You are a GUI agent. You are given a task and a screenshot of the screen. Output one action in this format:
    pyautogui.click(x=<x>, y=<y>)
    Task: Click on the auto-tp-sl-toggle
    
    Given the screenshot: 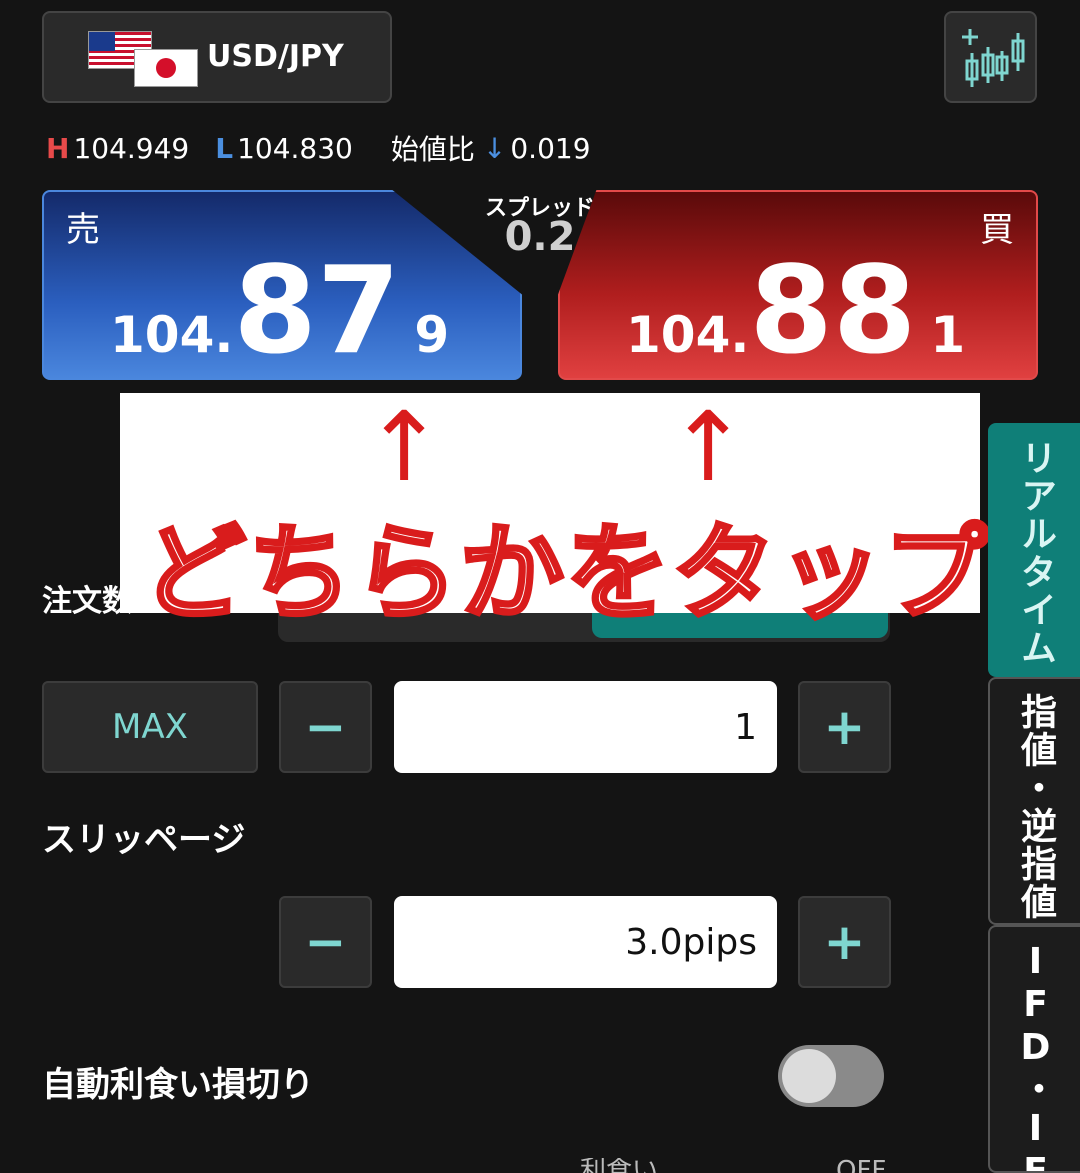 What is the action you would take?
    pyautogui.click(x=831, y=1076)
    